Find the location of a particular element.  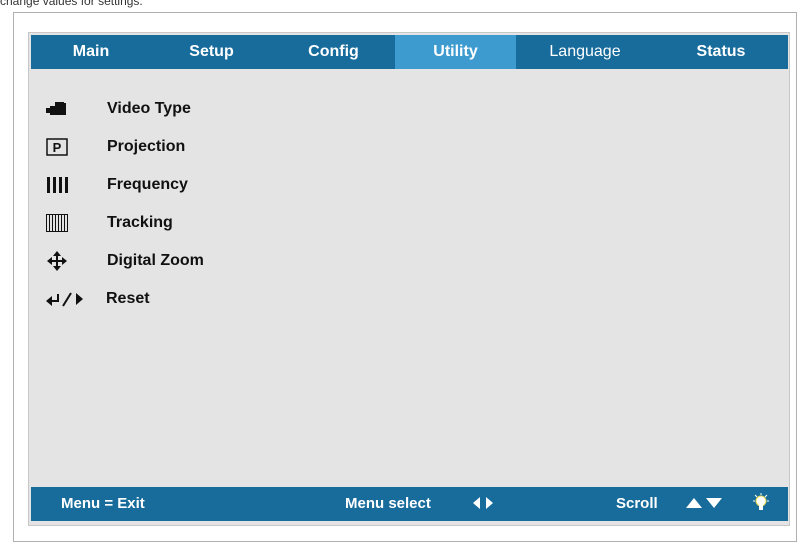

menu-item-digital-zoom: Digital Zoom is located at coordinates (125, 261).